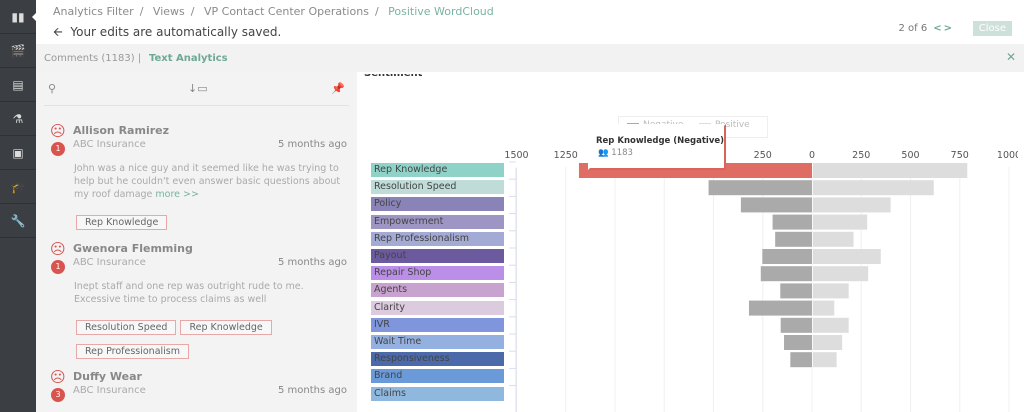  Describe the element at coordinates (812, 155) in the screenshot. I see `x-tick-label: 0` at that location.